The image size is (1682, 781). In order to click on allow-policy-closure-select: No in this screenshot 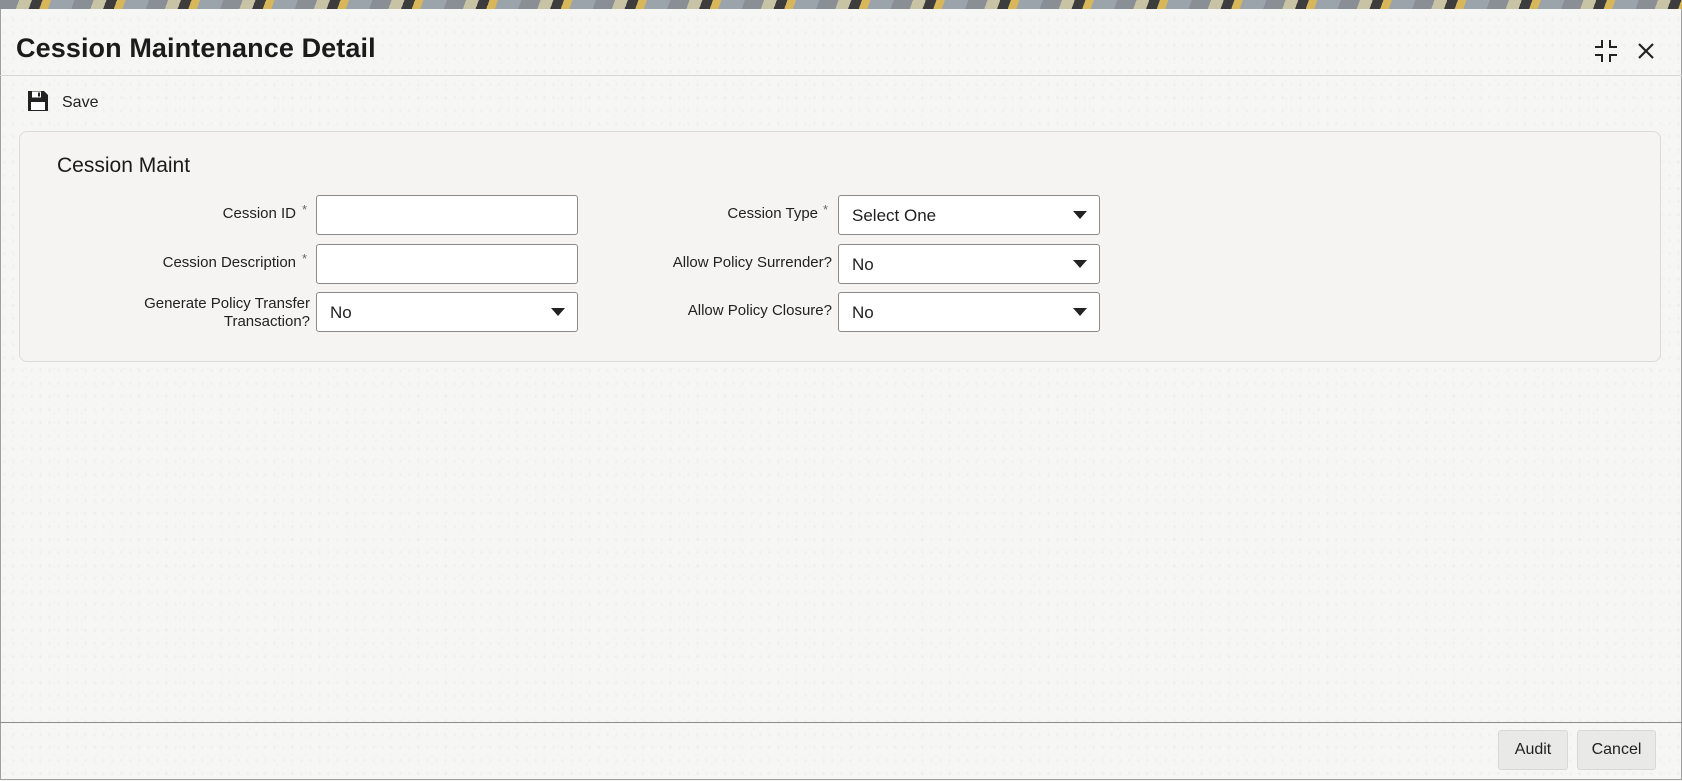, I will do `click(969, 312)`.